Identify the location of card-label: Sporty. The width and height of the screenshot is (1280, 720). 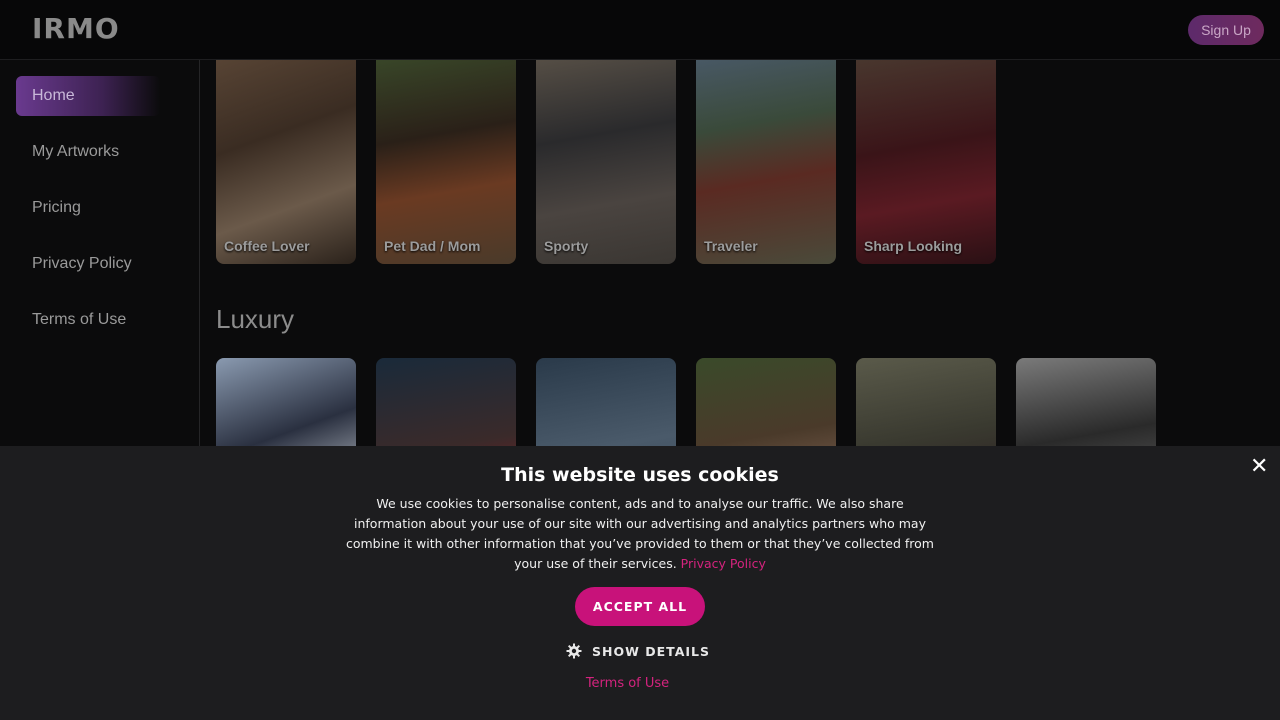
(566, 246).